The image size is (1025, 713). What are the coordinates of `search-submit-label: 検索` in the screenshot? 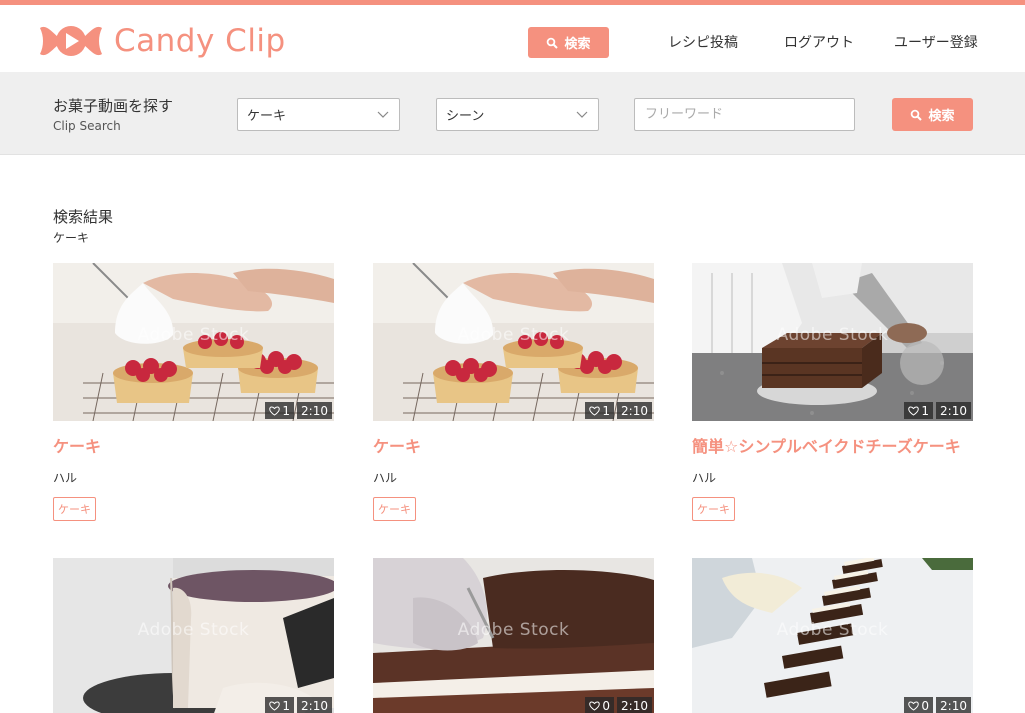 It's located at (941, 116).